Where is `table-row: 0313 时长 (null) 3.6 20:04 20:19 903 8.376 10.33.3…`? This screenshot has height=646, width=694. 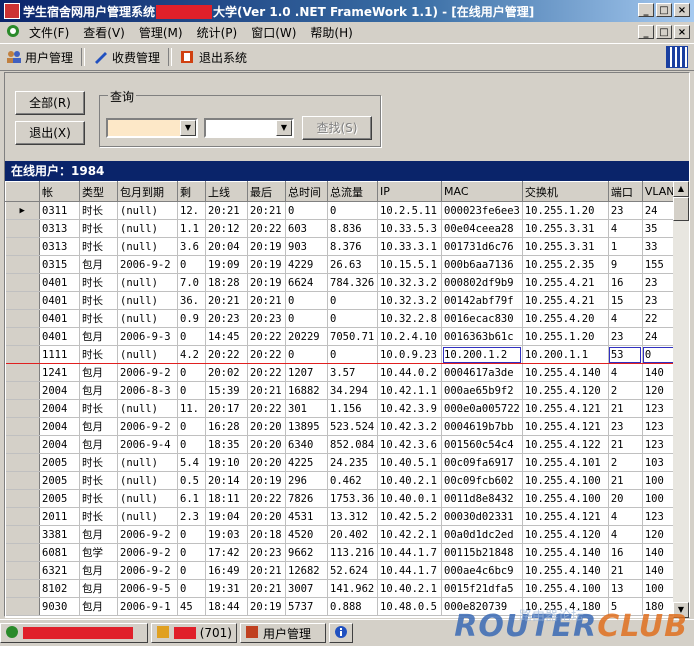 table-row: 0313 时长 (null) 3.6 20:04 20:19 903 8.376 10.33.3… is located at coordinates (341, 246).